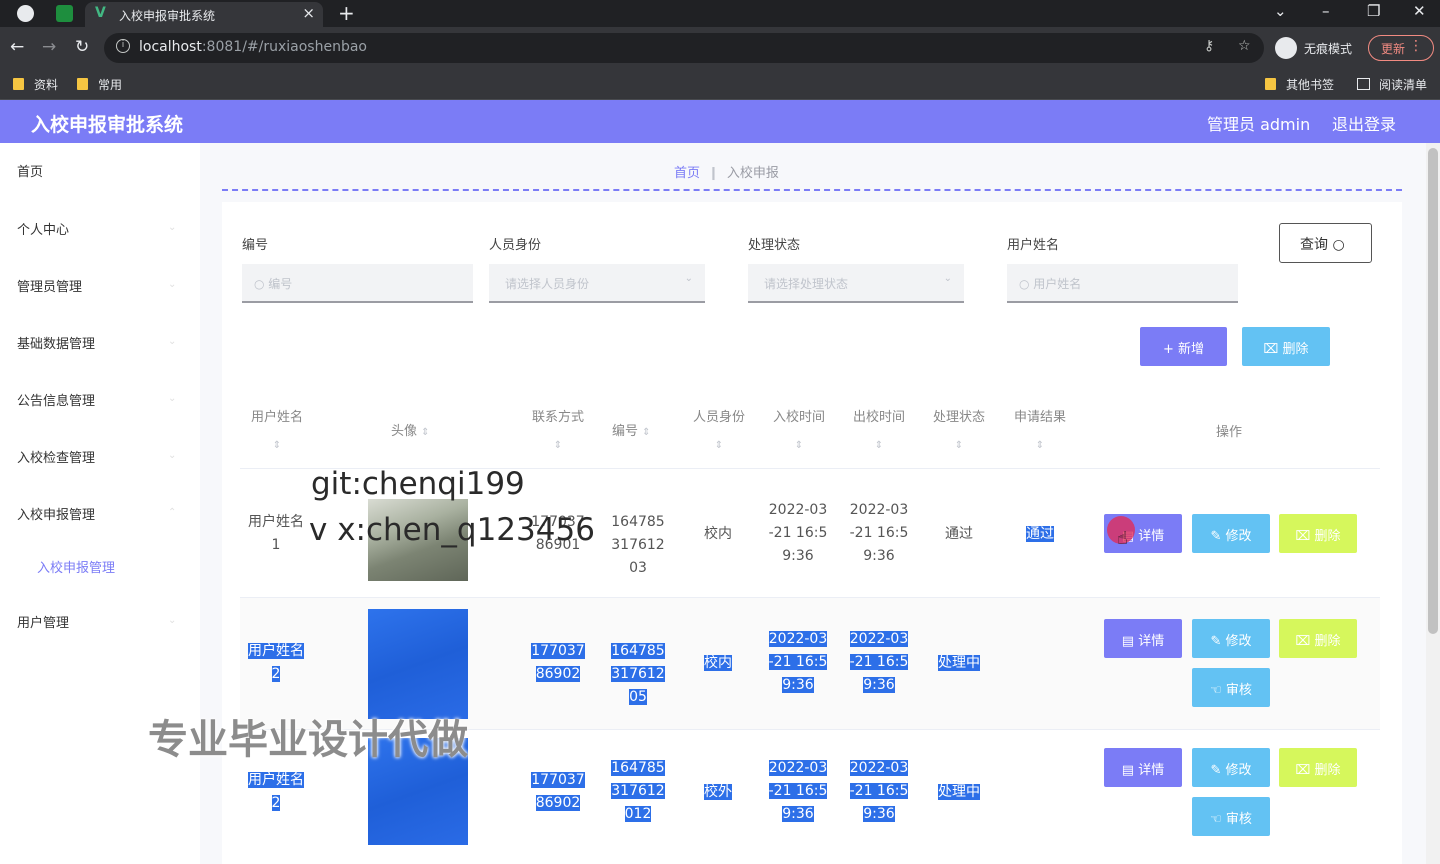 The height and width of the screenshot is (864, 1440). What do you see at coordinates (1218, 690) in the screenshot?
I see `hand-icon: ☜` at bounding box center [1218, 690].